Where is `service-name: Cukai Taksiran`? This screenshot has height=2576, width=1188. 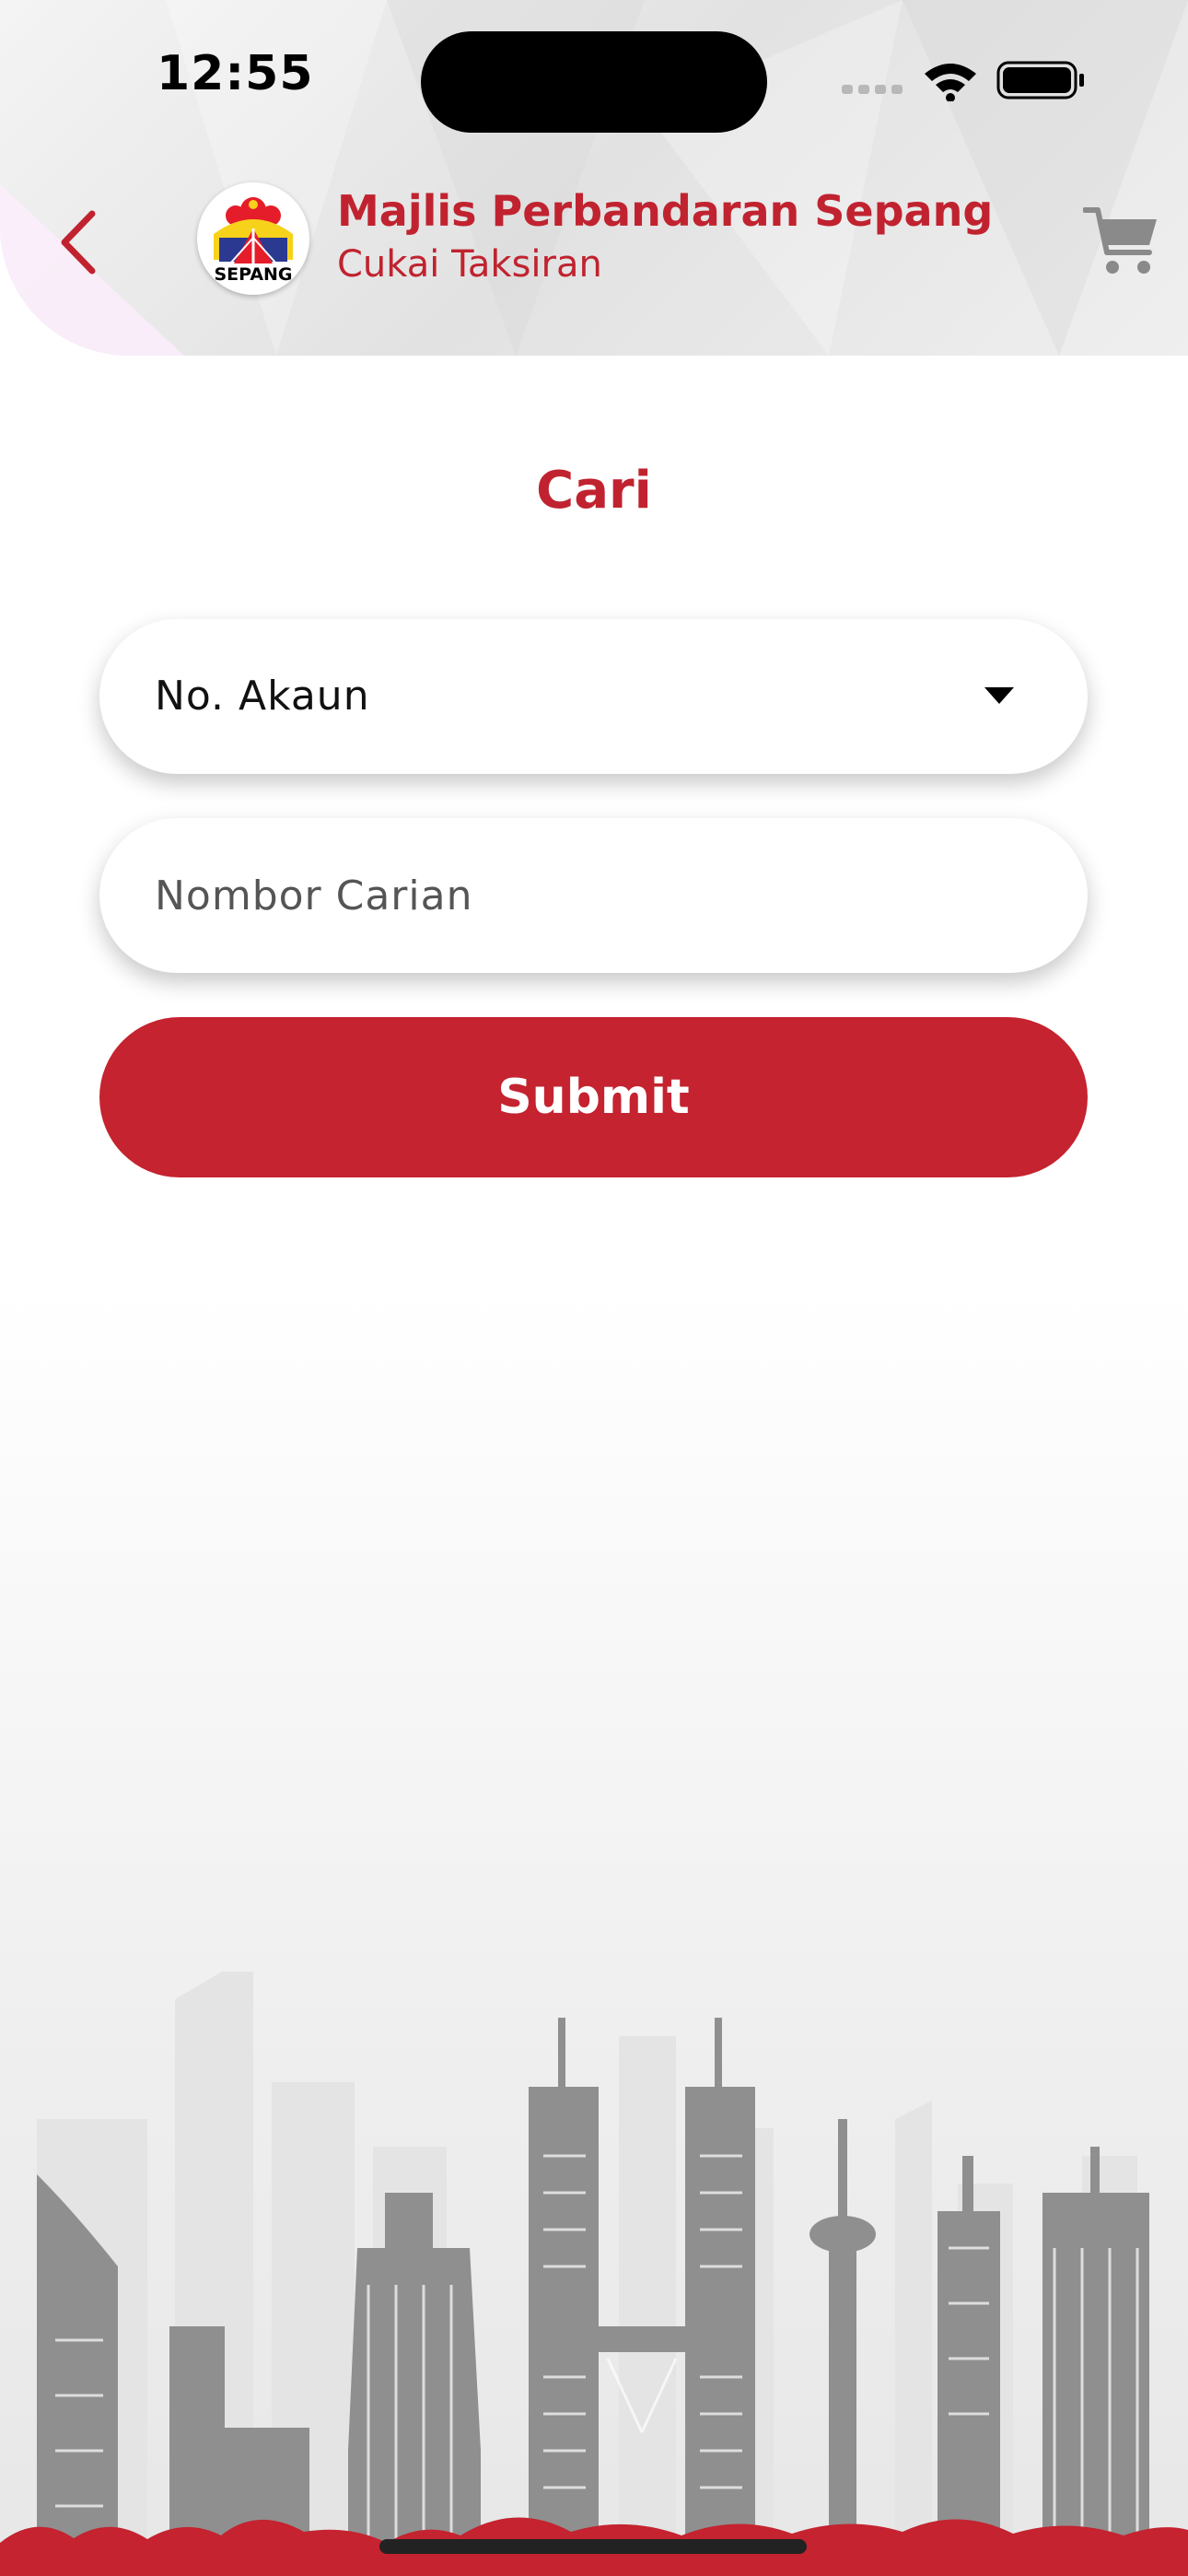 service-name: Cukai Taksiran is located at coordinates (469, 264).